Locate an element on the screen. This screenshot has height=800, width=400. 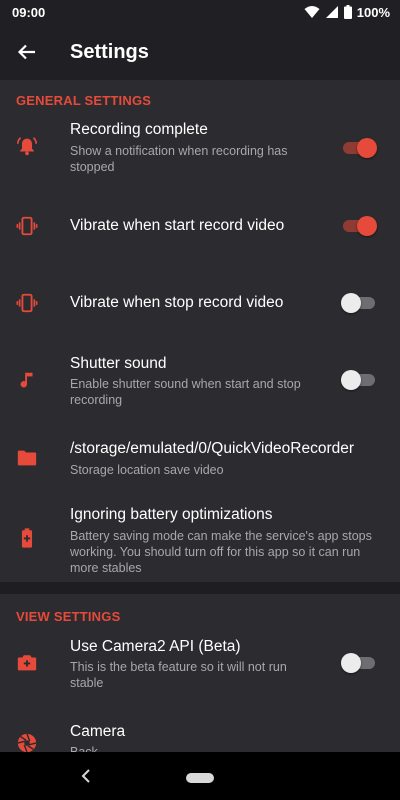
setting-title: Vibrate when start record video is located at coordinates (177, 225).